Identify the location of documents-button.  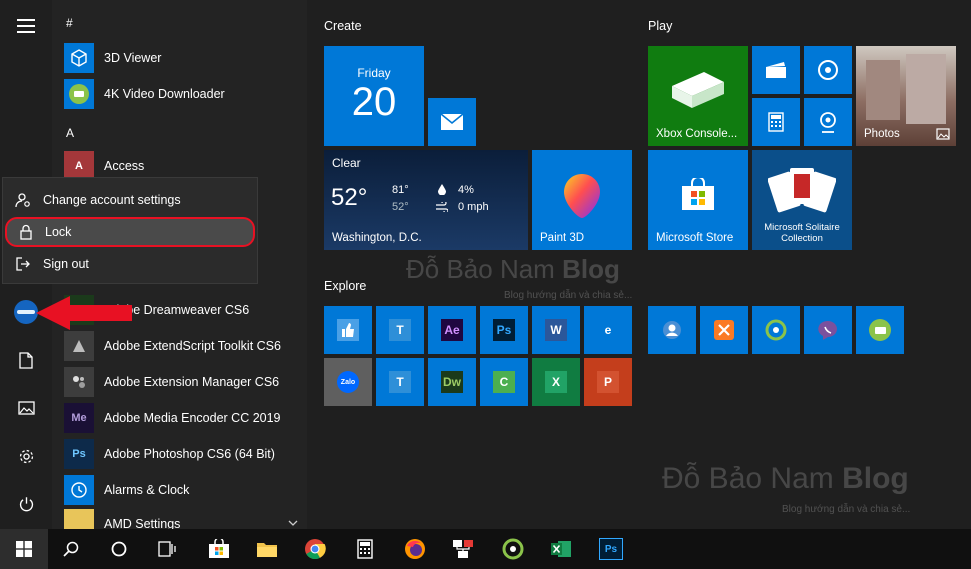
(26, 360).